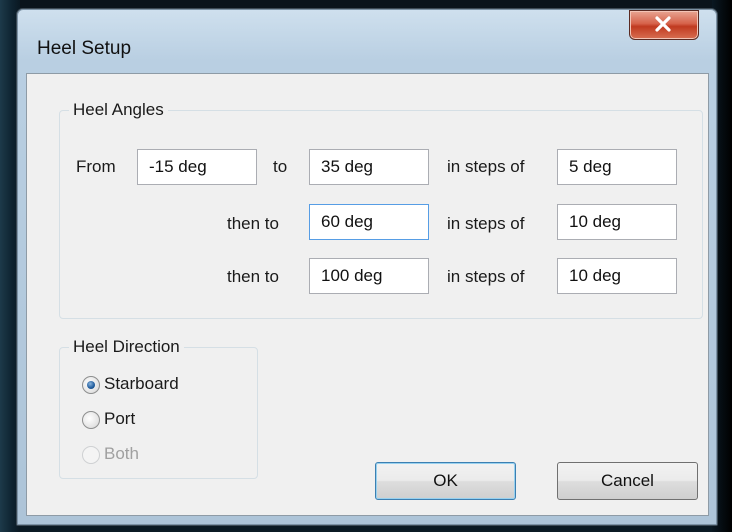 The width and height of the screenshot is (732, 532). I want to click on both-label: Both, so click(121, 453).